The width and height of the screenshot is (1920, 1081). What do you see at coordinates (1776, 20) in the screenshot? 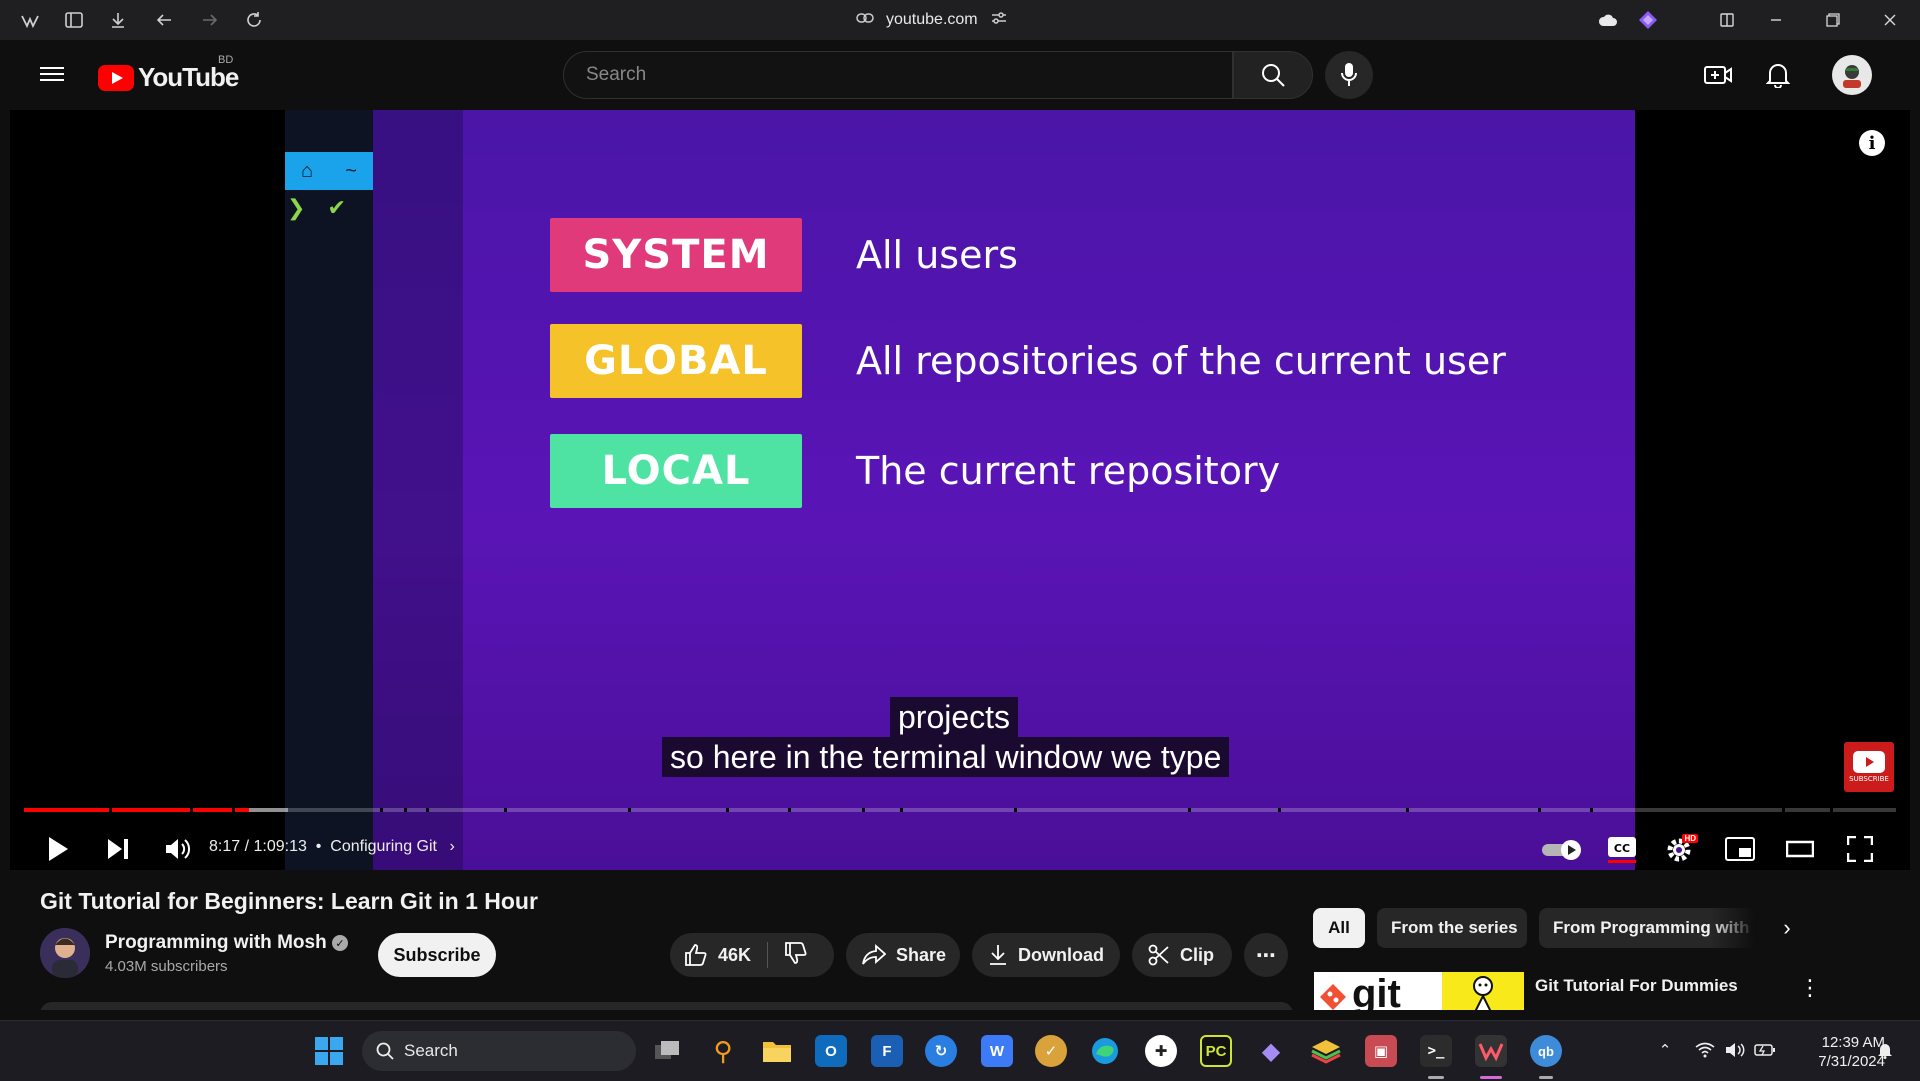
I see `minimize-icon` at bounding box center [1776, 20].